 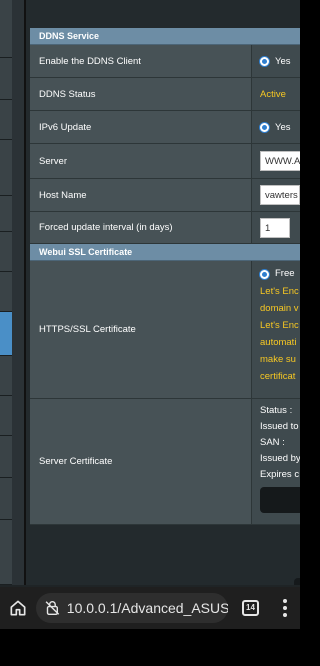 I want to click on https-note: automati, so click(x=278, y=342).